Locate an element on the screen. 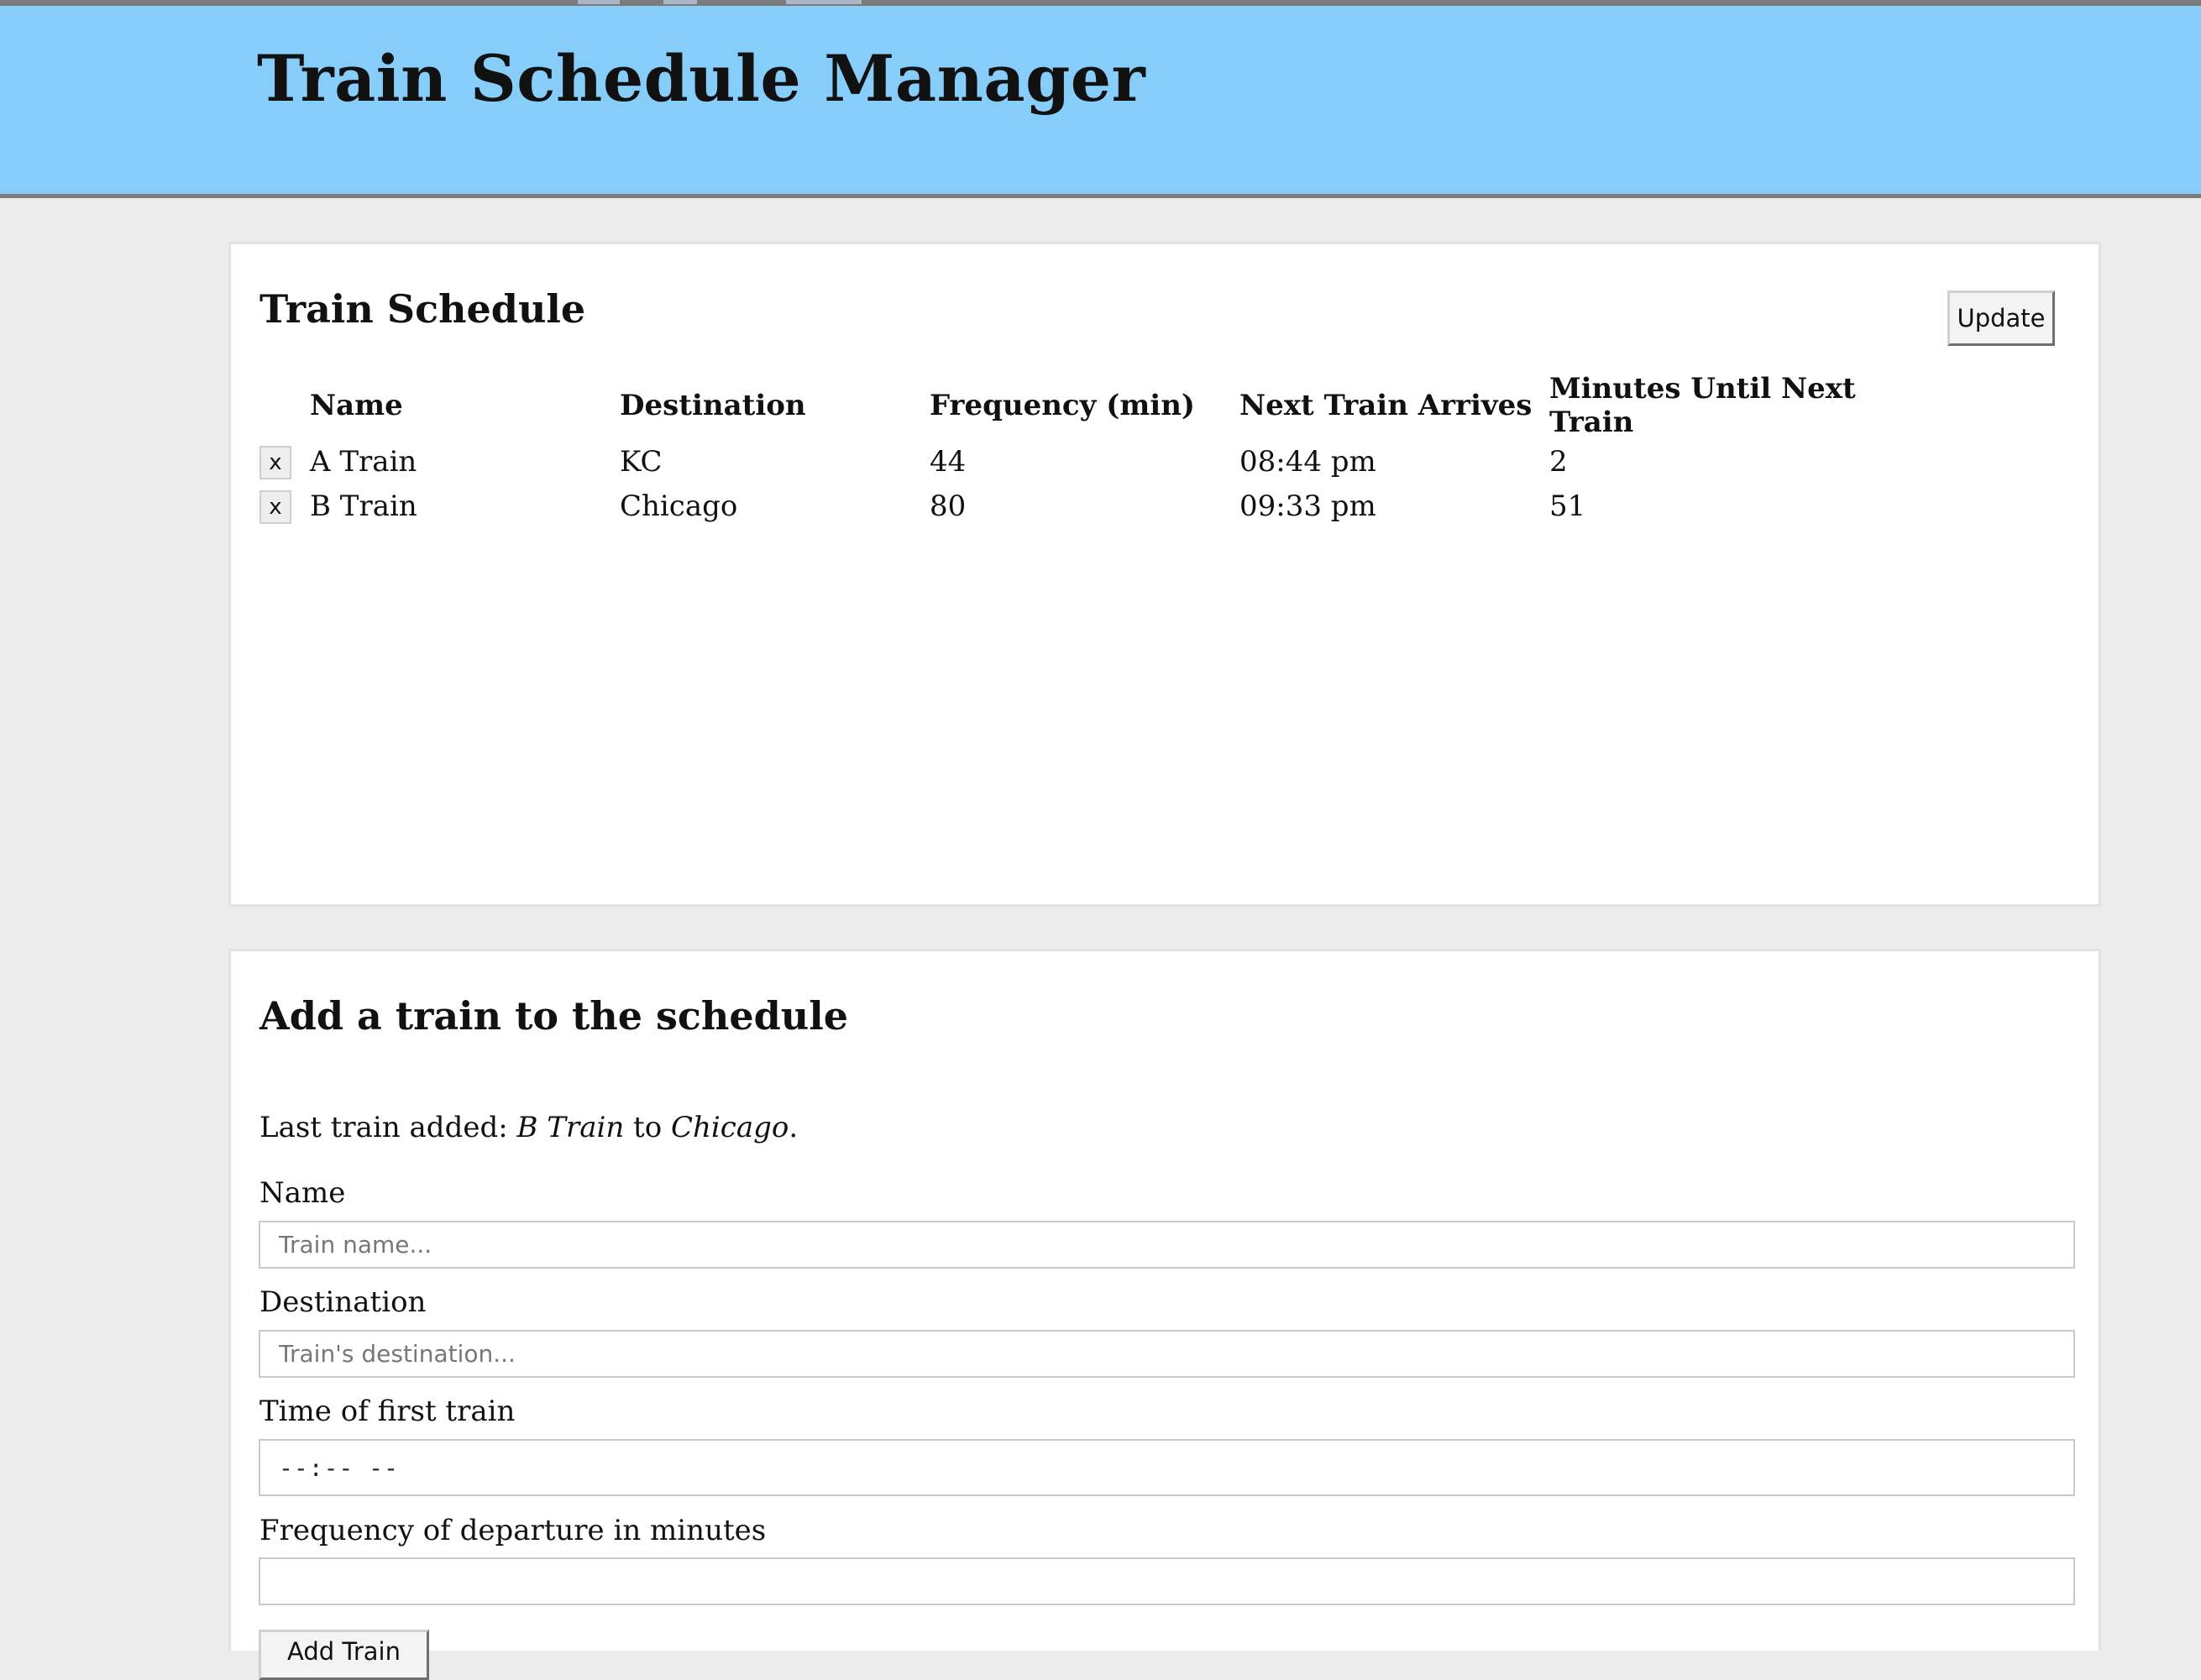 The width and height of the screenshot is (2201, 1680). column-header-name: Name is located at coordinates (356, 405).